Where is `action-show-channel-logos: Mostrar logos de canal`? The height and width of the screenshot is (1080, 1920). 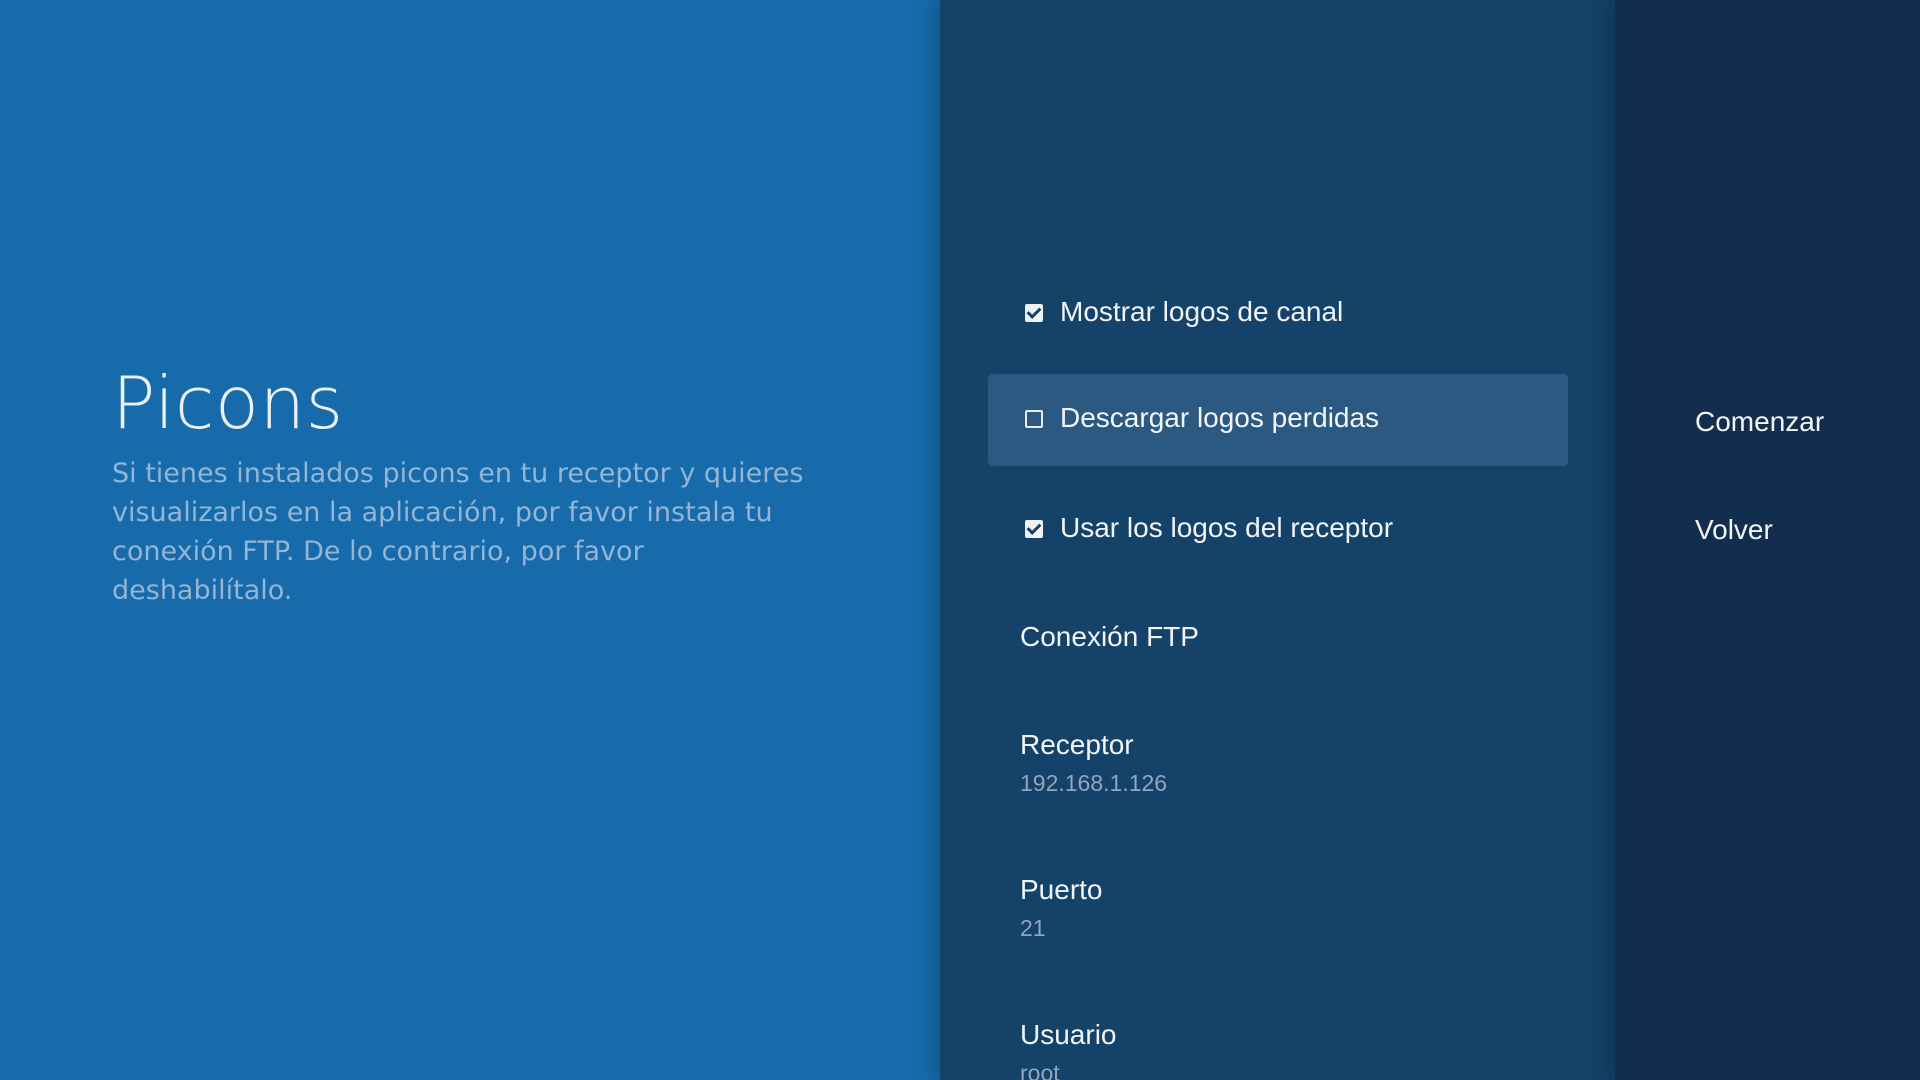 action-show-channel-logos: Mostrar logos de canal is located at coordinates (1278, 314).